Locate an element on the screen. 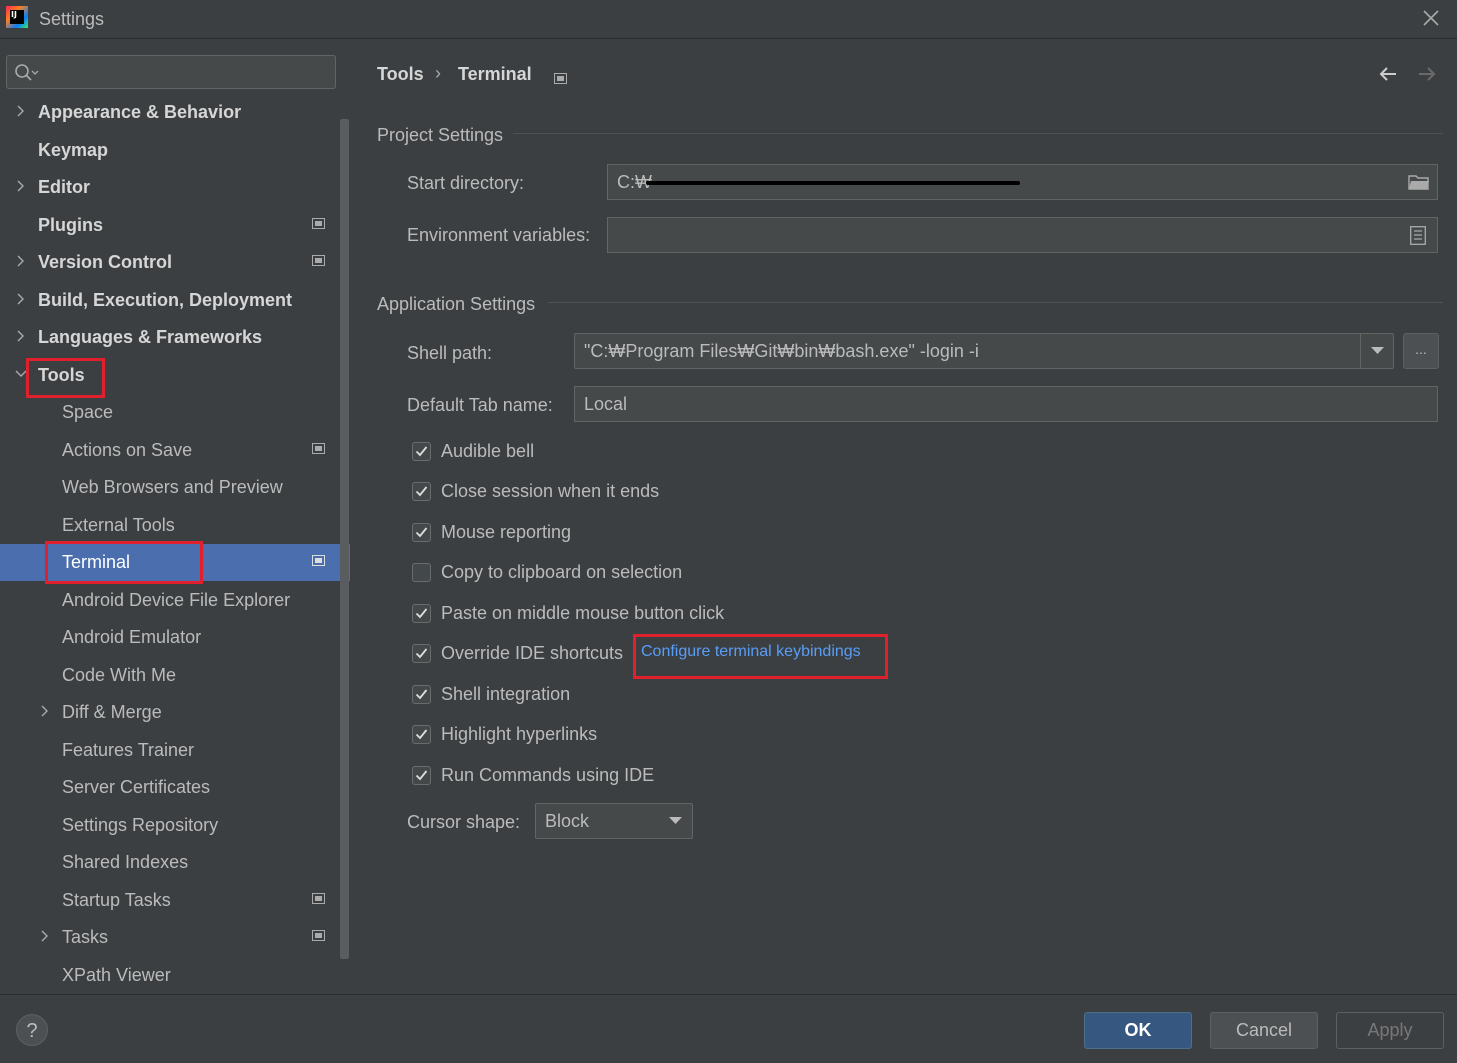  sidebar-item-label: Features Trainer is located at coordinates (128, 750).